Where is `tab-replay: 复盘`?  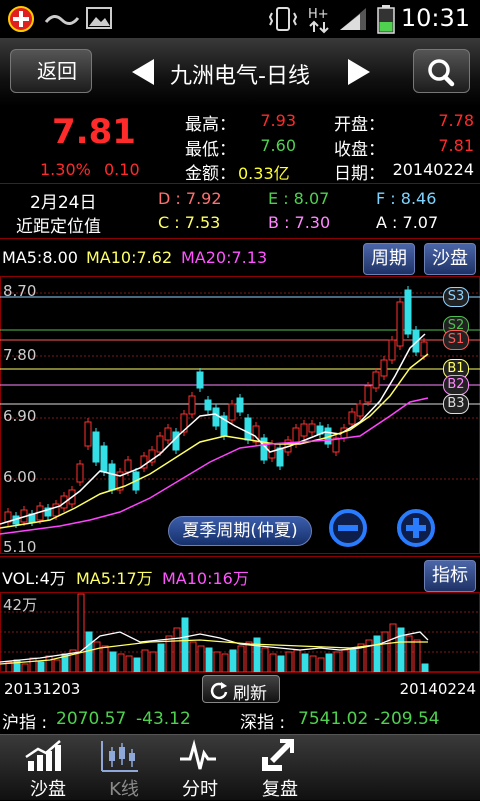 tab-replay: 复盘 is located at coordinates (280, 768).